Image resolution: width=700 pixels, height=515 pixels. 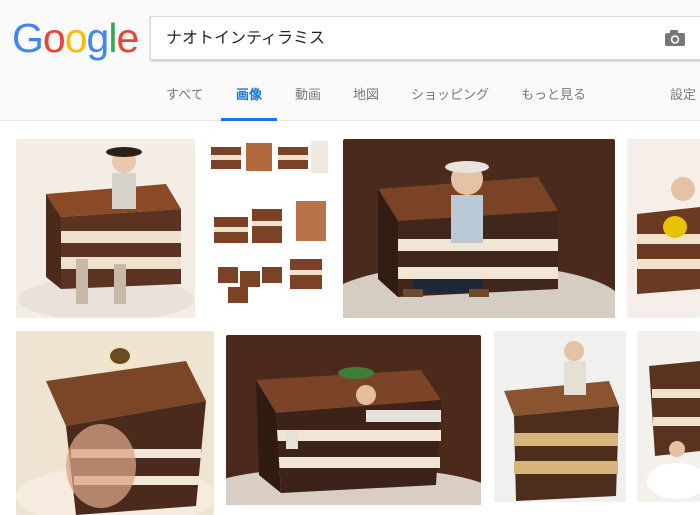 I want to click on logo-letter: l, so click(x=112, y=38).